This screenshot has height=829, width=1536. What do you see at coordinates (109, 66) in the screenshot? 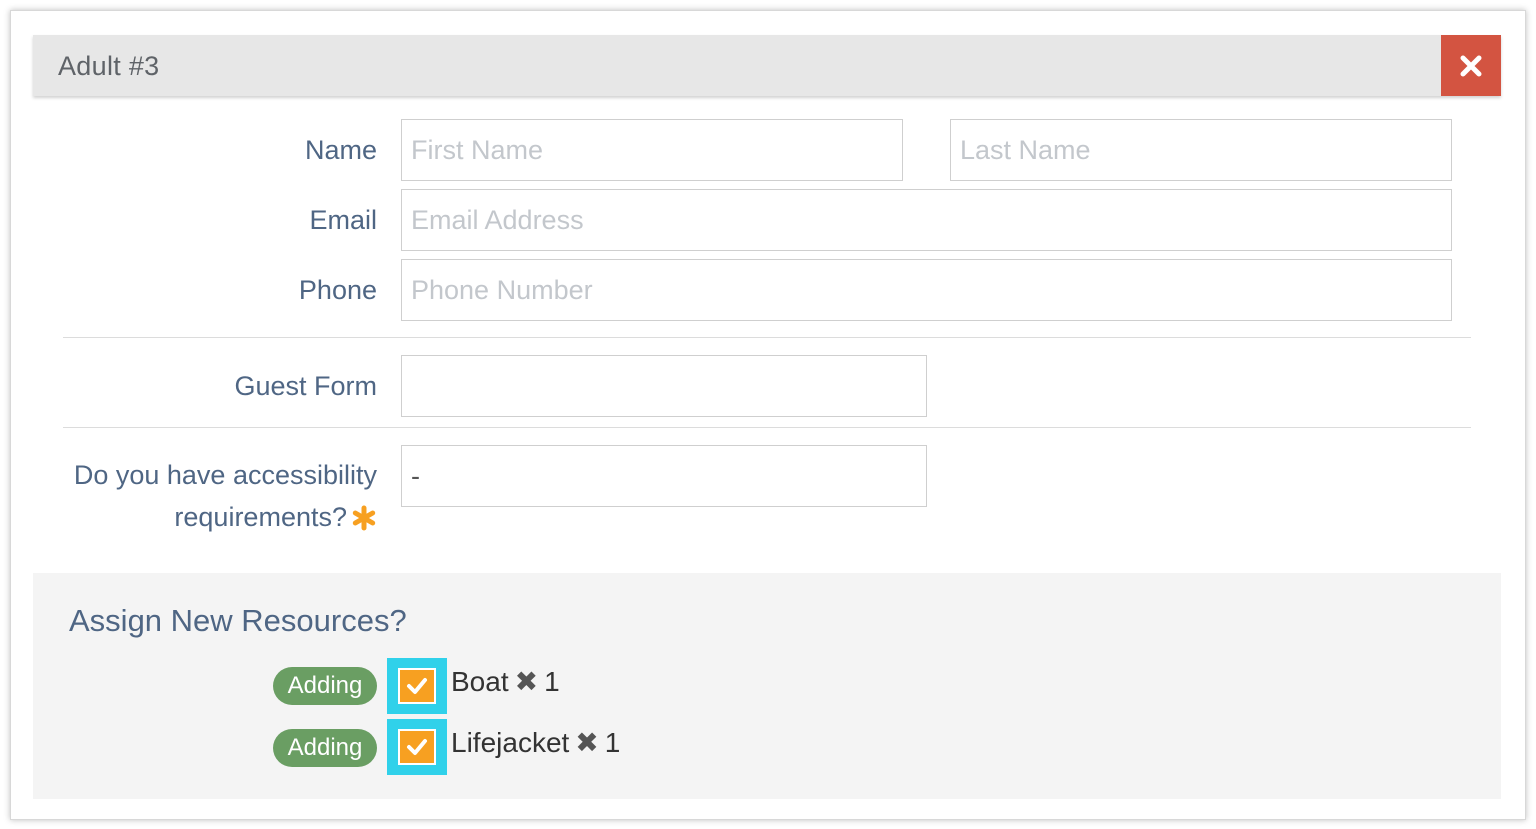
I see `guest-title: Adult #3` at bounding box center [109, 66].